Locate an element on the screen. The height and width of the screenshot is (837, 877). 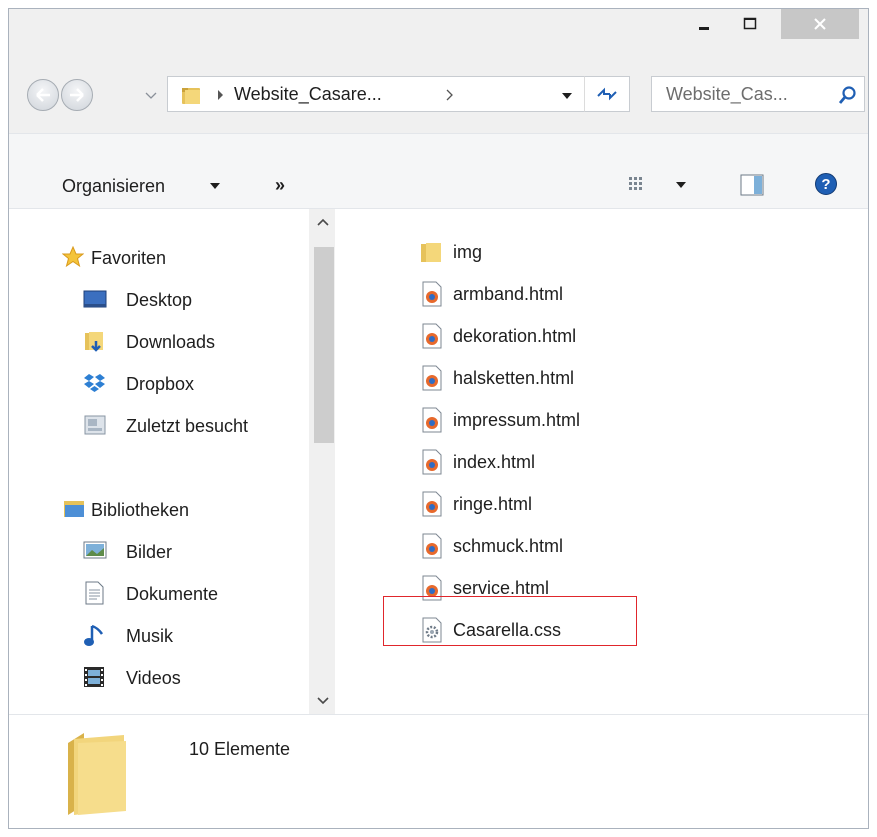
navigation-scrollbar is located at coordinates (322, 461).